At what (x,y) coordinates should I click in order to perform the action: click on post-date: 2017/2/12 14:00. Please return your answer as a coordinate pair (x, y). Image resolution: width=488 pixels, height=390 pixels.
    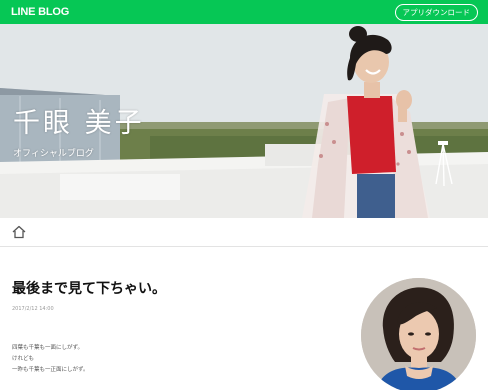
    Looking at the image, I should click on (33, 309).